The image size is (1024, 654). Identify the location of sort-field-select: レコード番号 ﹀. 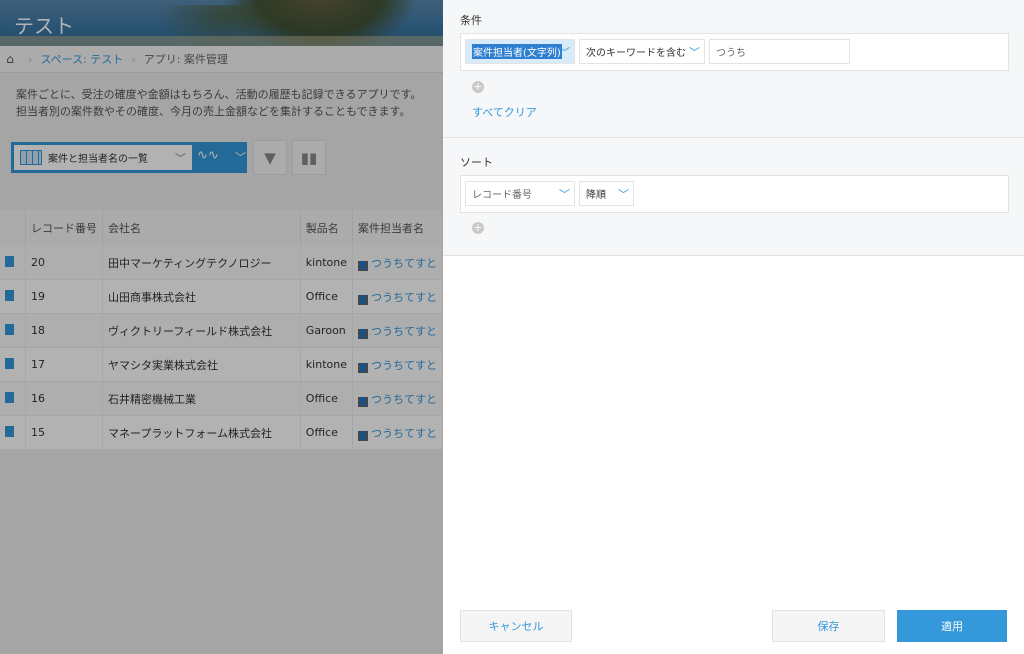
(520, 193).